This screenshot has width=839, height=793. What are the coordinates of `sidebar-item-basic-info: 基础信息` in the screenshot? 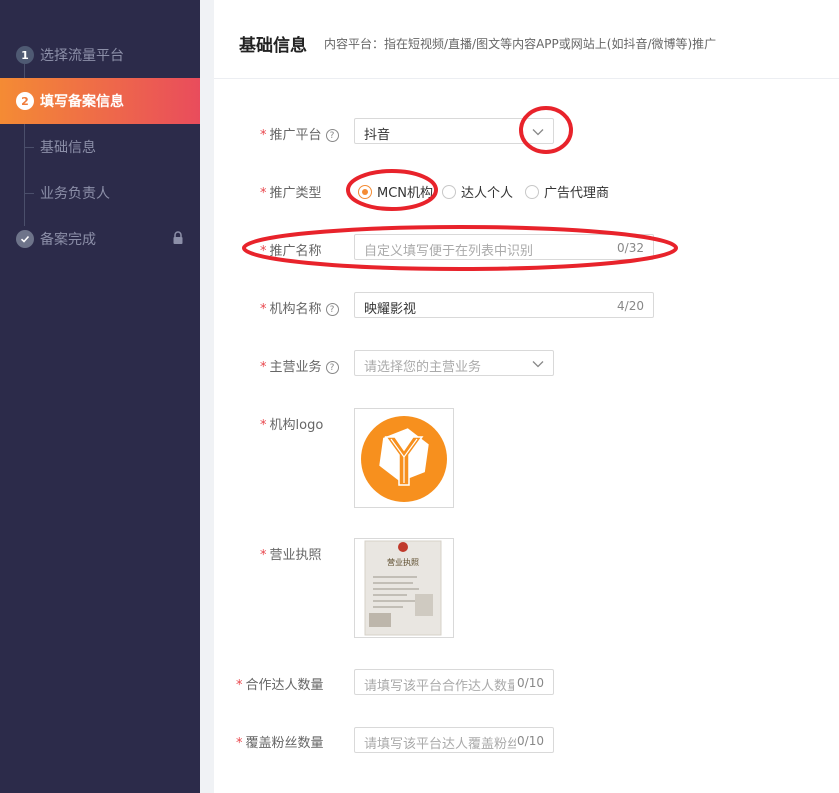 It's located at (100, 147).